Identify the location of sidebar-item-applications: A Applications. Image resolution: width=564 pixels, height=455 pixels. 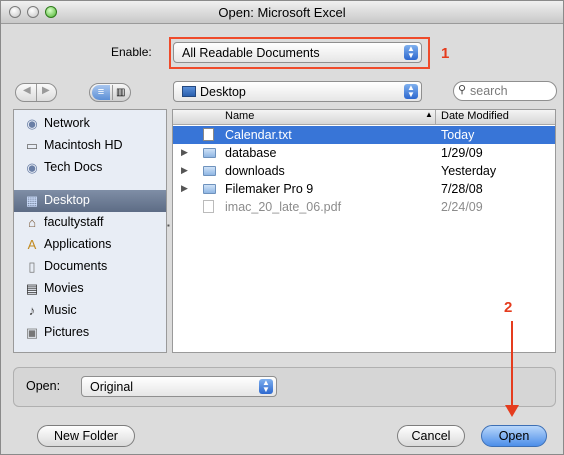
(90, 245).